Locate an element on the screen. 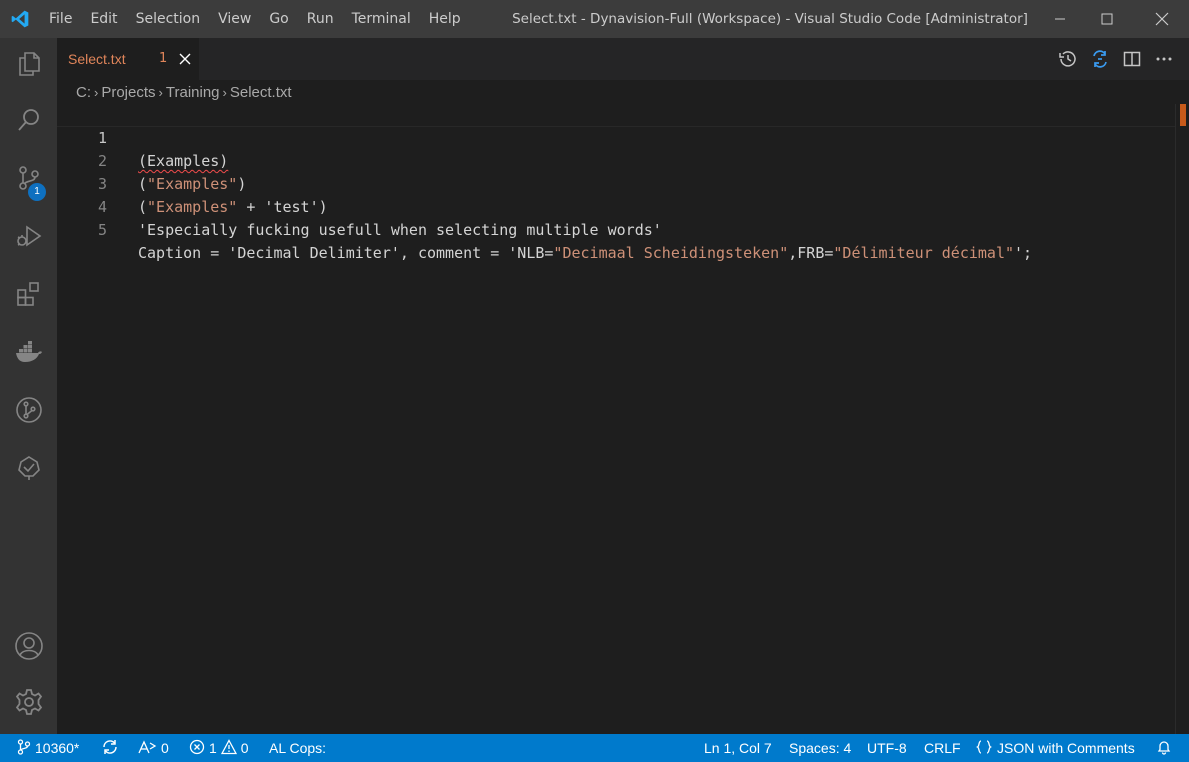 The image size is (1189, 762). git-graph-button is located at coordinates (28, 412).